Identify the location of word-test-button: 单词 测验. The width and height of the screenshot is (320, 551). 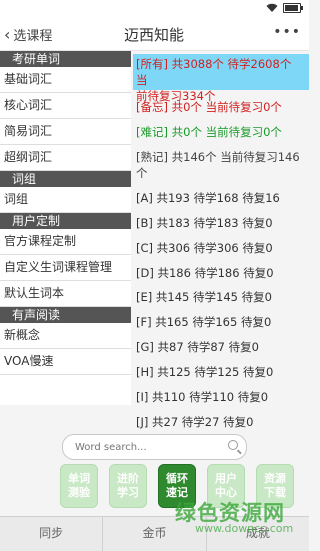
(79, 486).